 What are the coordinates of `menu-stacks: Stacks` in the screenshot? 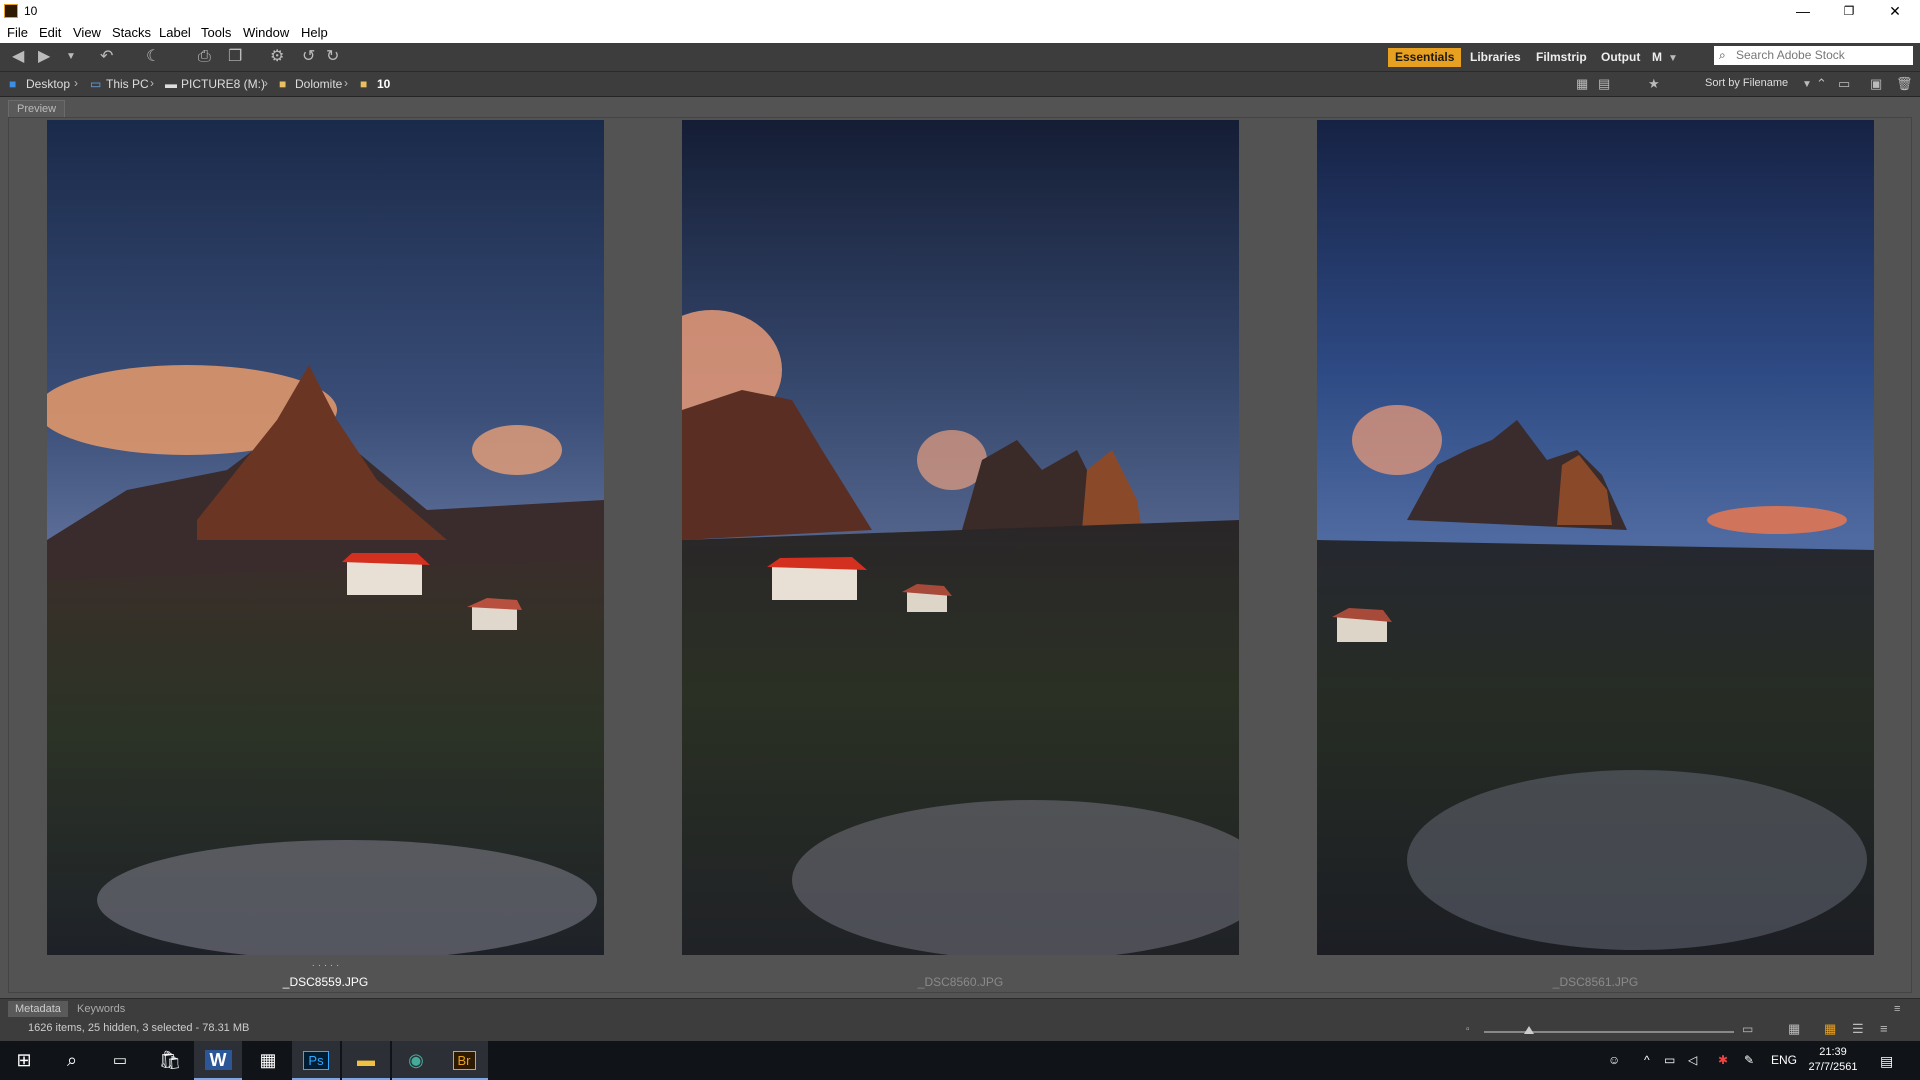 It's located at (131, 32).